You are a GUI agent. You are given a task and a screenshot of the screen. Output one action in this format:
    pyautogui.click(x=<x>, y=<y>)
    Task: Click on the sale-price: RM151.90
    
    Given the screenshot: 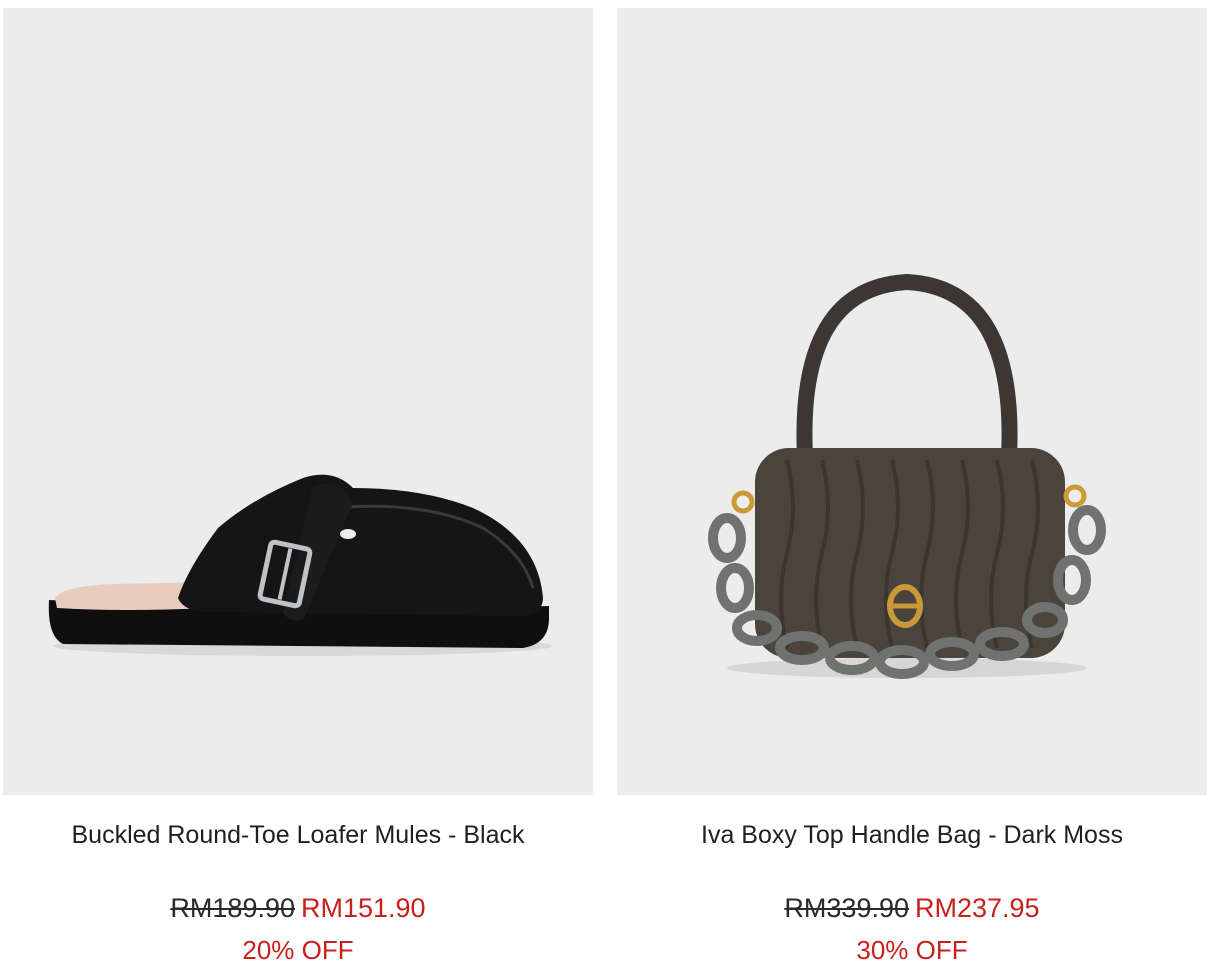 What is the action you would take?
    pyautogui.click(x=363, y=908)
    